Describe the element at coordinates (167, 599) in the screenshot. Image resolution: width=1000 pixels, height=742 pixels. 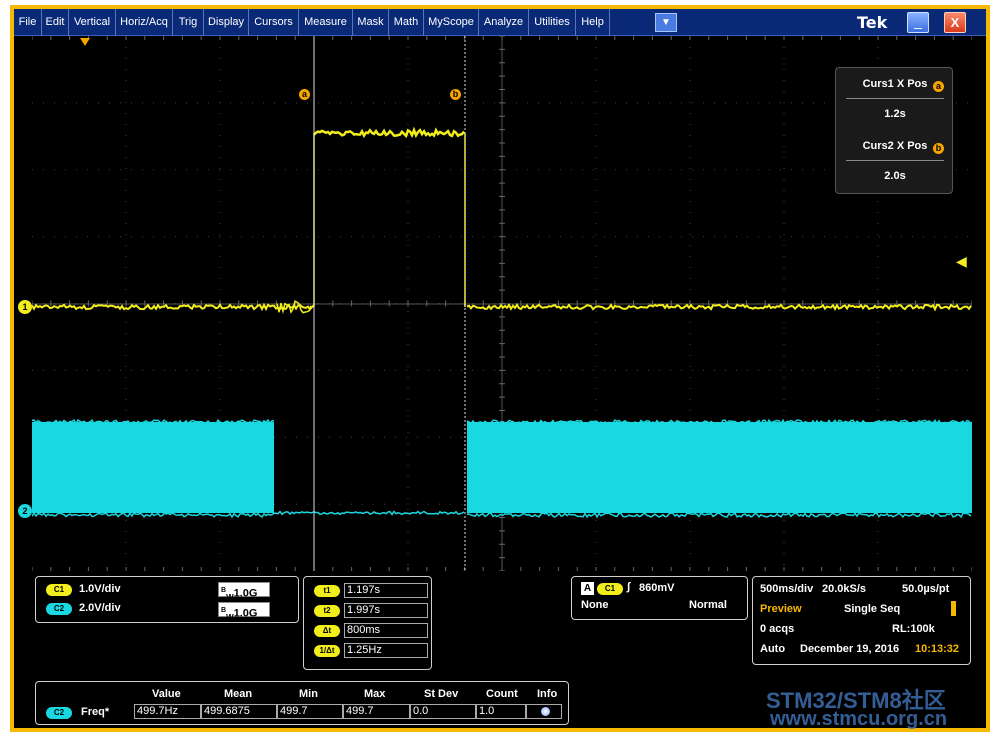
I see `vertical-settings-panel: C1 1.0V/div BW1.0G C2 2.0V/div BW1.0G` at that location.